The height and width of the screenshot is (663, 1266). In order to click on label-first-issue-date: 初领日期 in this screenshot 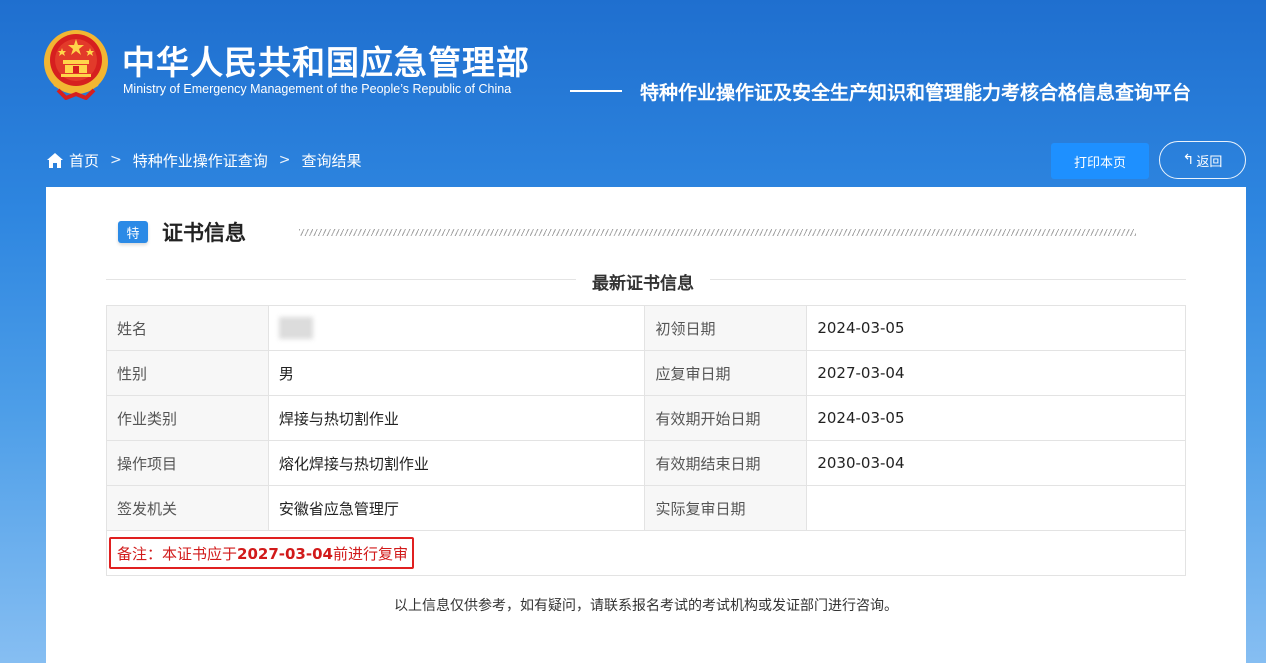, I will do `click(726, 328)`.